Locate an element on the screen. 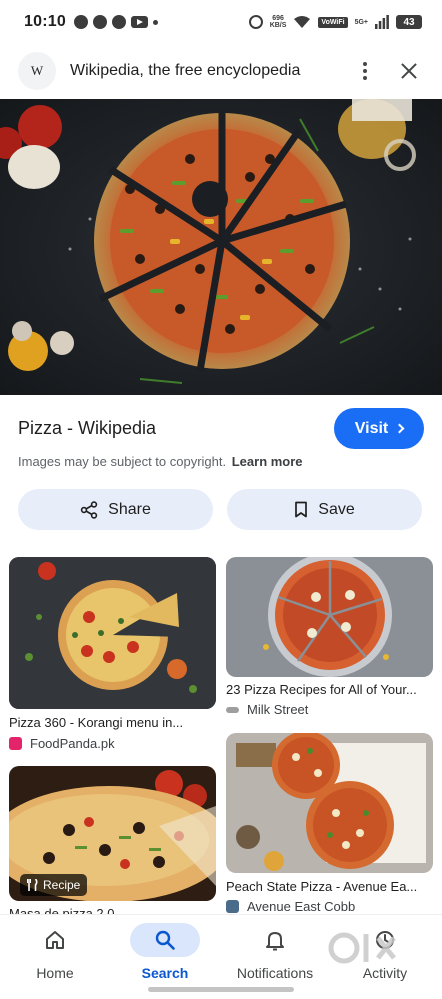  recipe-badge: Recipe is located at coordinates (54, 885).